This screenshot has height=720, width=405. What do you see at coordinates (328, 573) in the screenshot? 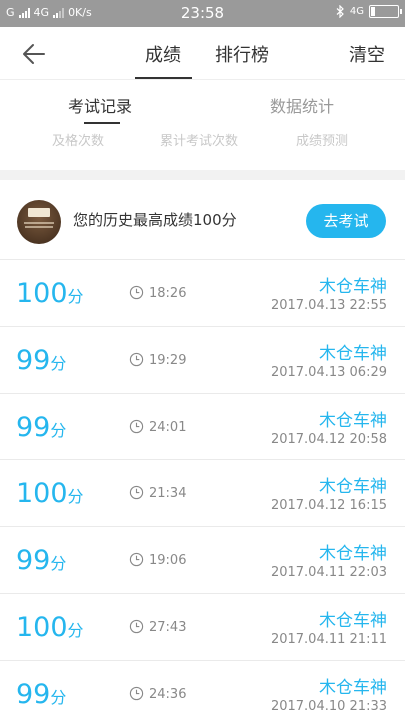
I see `record-date: 2017.04.11 22:03` at bounding box center [328, 573].